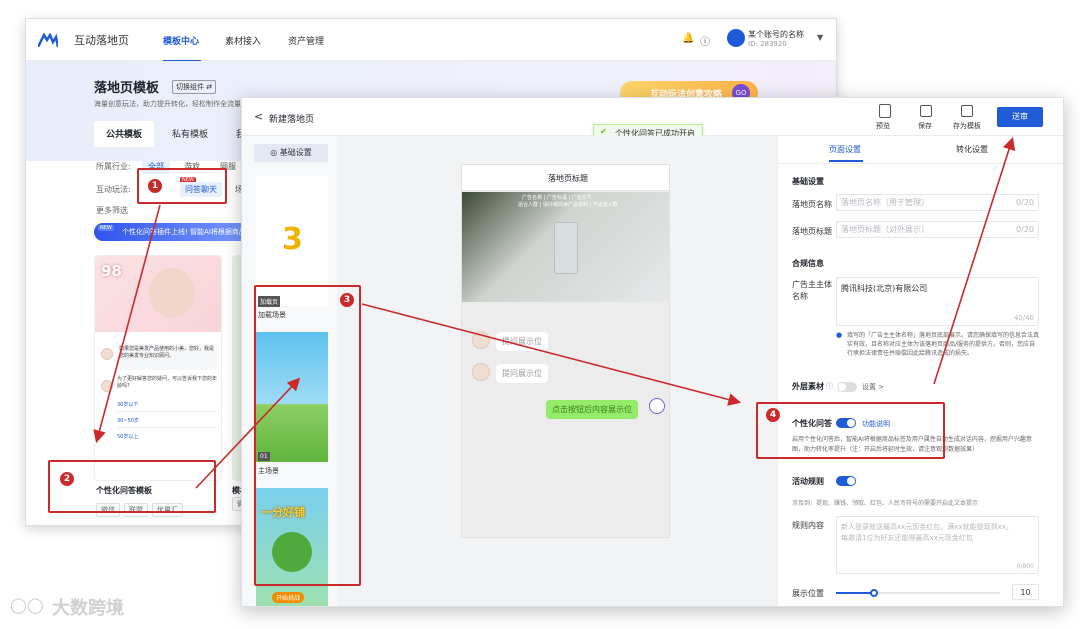 The image size is (1080, 629). What do you see at coordinates (27, 605) in the screenshot?
I see `watermark-logo-icon: ◯◯` at bounding box center [27, 605].